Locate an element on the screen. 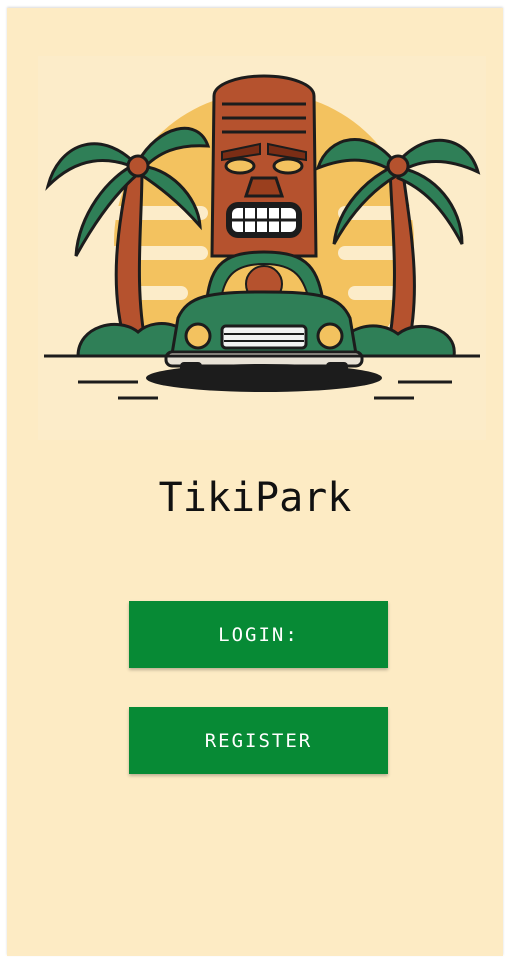 This screenshot has width=505, height=963. app-title: TikiPark is located at coordinates (255, 498).